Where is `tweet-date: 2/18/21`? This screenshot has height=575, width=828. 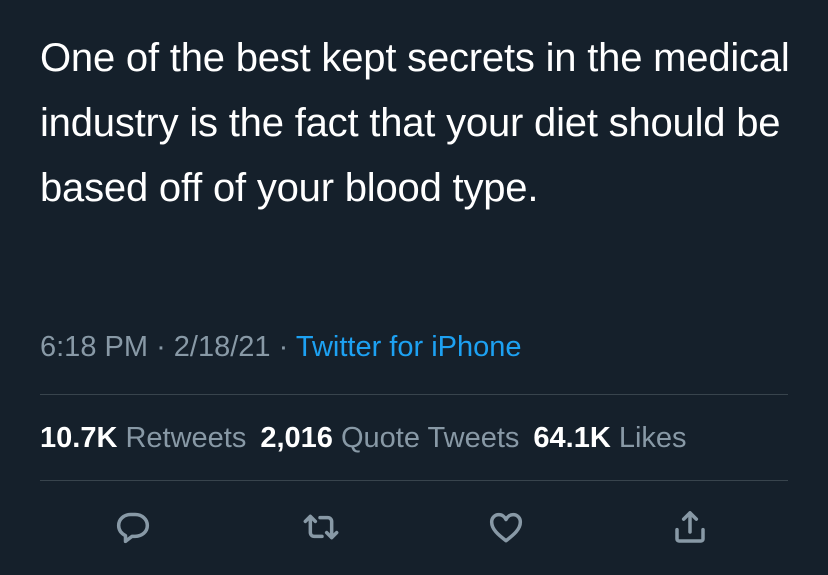
tweet-date: 2/18/21 is located at coordinates (222, 347).